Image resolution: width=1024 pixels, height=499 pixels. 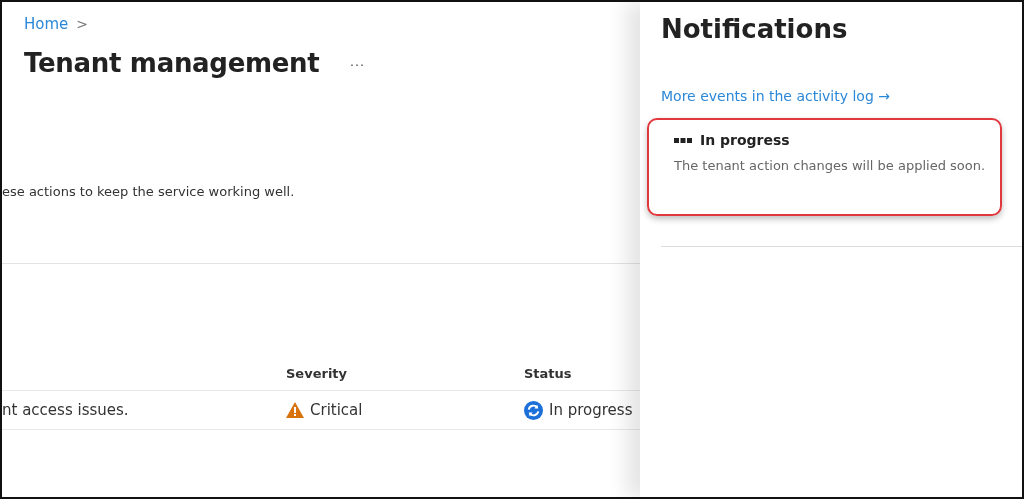 What do you see at coordinates (745, 140) in the screenshot?
I see `notification-title: In progress` at bounding box center [745, 140].